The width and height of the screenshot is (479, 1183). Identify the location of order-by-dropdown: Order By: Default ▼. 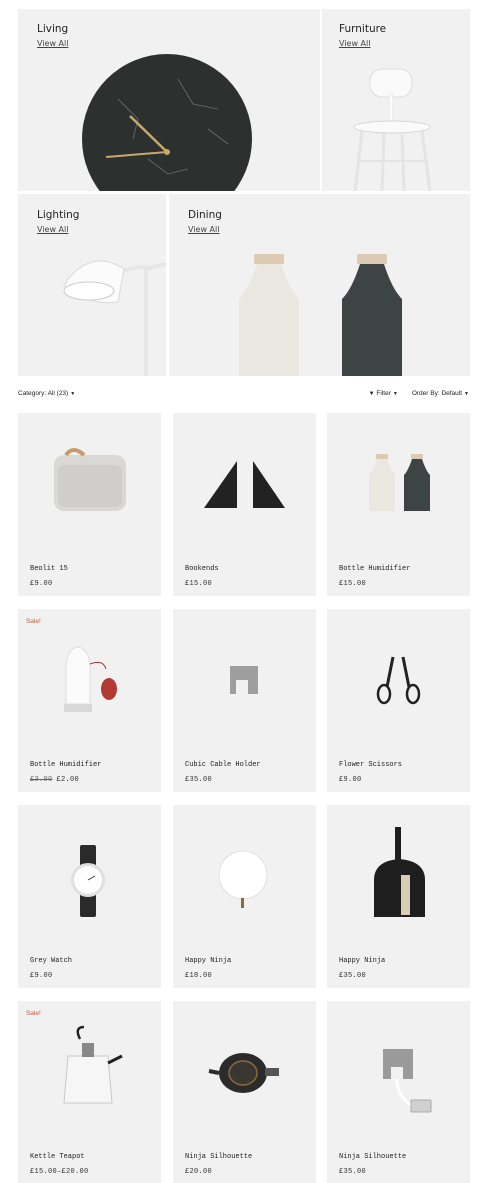
(440, 393).